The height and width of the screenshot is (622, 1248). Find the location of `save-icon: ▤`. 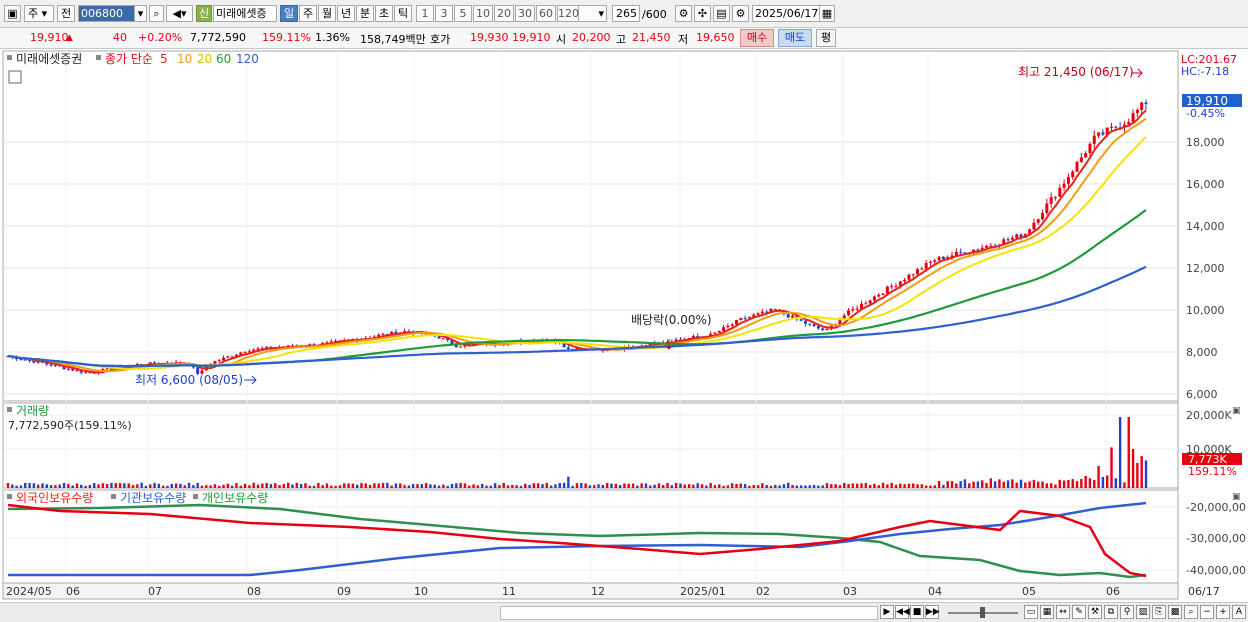

save-icon: ▤ is located at coordinates (721, 13).